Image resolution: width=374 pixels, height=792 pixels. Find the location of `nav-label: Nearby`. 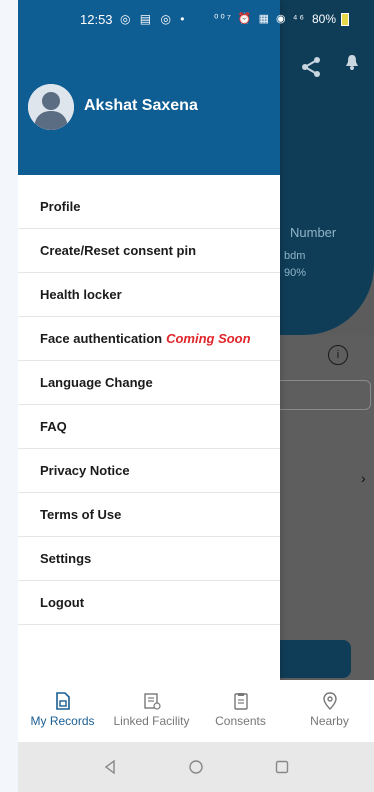

nav-label: Nearby is located at coordinates (329, 721).